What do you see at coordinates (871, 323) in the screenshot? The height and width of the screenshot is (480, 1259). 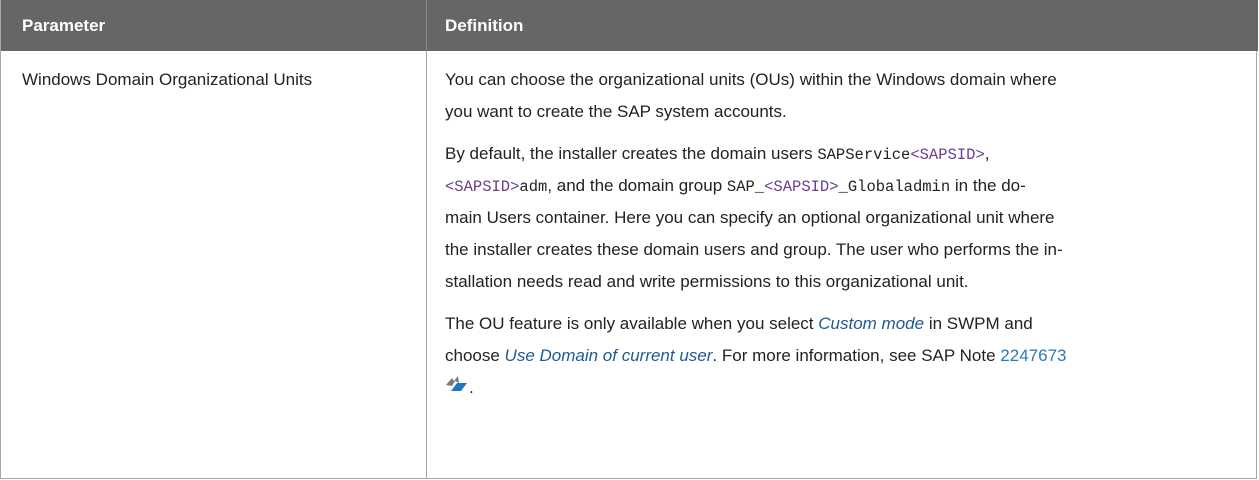 I see `custom-mode-term: Custom mode` at bounding box center [871, 323].